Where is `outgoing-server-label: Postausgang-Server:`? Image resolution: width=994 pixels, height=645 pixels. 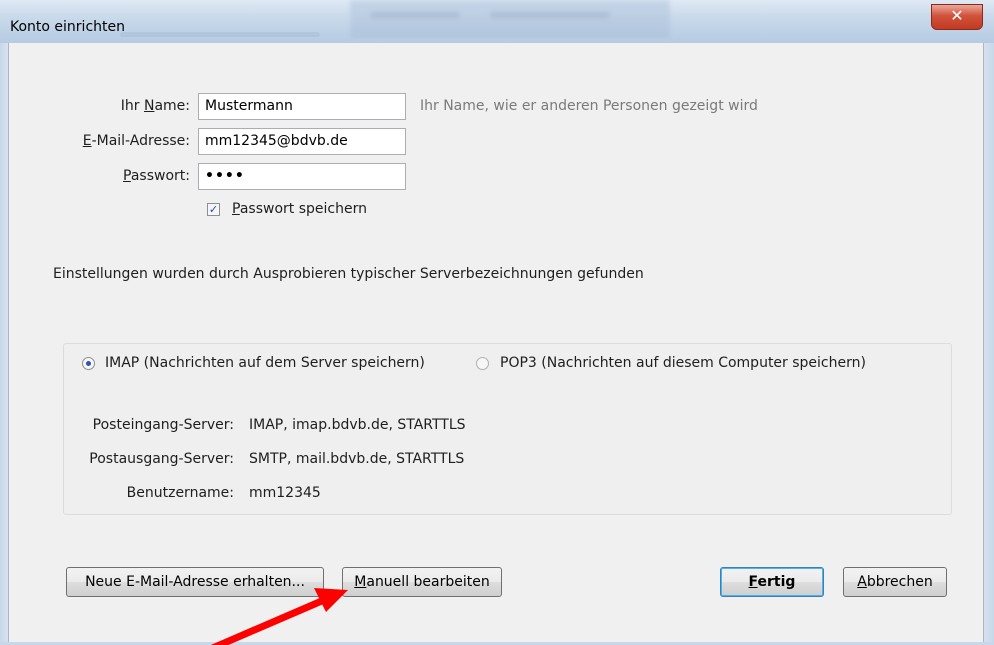
outgoing-server-label: Postausgang-Server: is located at coordinates (161, 459).